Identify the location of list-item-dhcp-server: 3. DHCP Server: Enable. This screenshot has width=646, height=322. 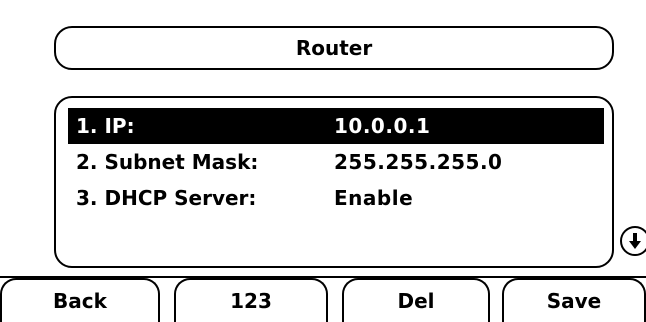
(336, 198).